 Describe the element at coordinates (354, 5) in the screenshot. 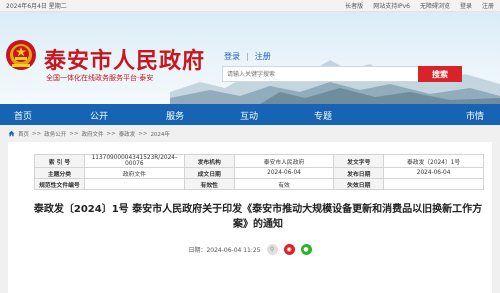

I see `elder-mode-link: 长者版` at that location.